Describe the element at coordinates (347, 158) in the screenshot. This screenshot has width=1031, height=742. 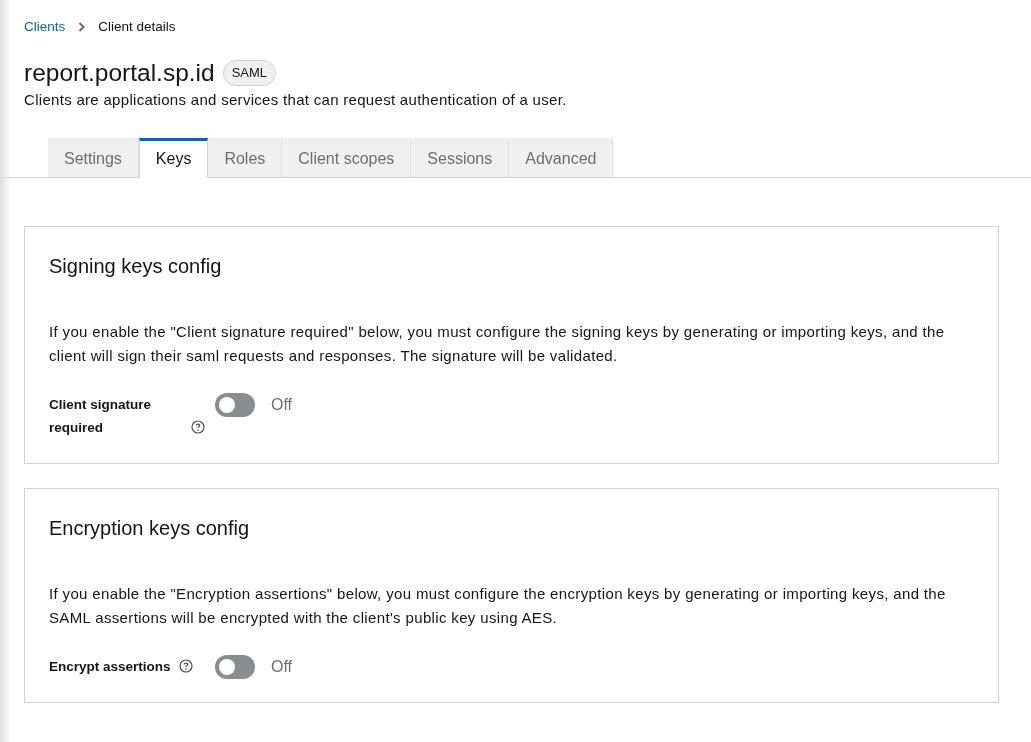
I see `tab: Client scopes` at that location.